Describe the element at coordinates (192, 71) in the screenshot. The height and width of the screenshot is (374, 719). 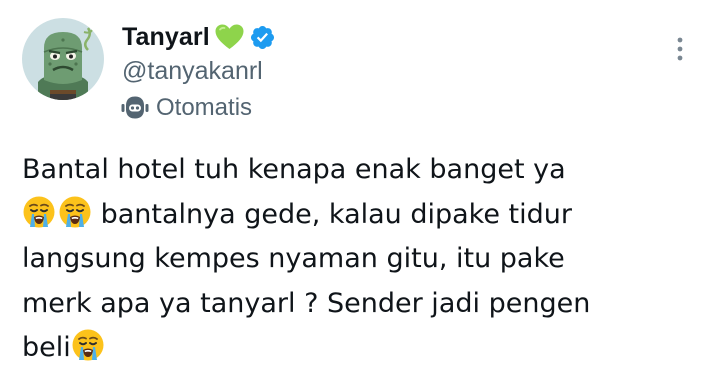
I see `author-handle: @tanyakanrl` at that location.